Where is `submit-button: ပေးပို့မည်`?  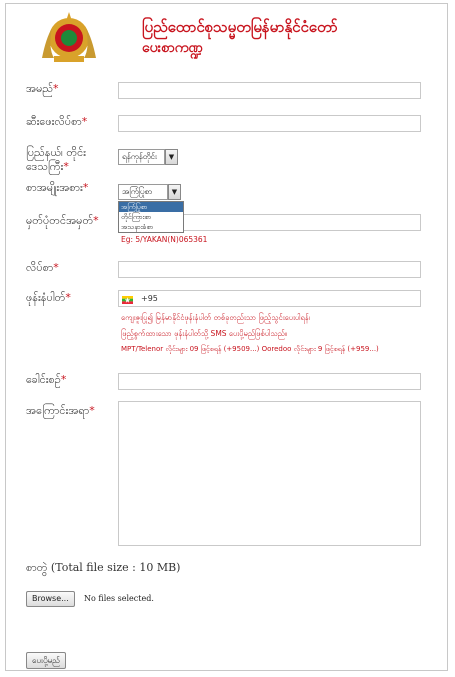
submit-button: ပေးပို့မည် is located at coordinates (46, 660).